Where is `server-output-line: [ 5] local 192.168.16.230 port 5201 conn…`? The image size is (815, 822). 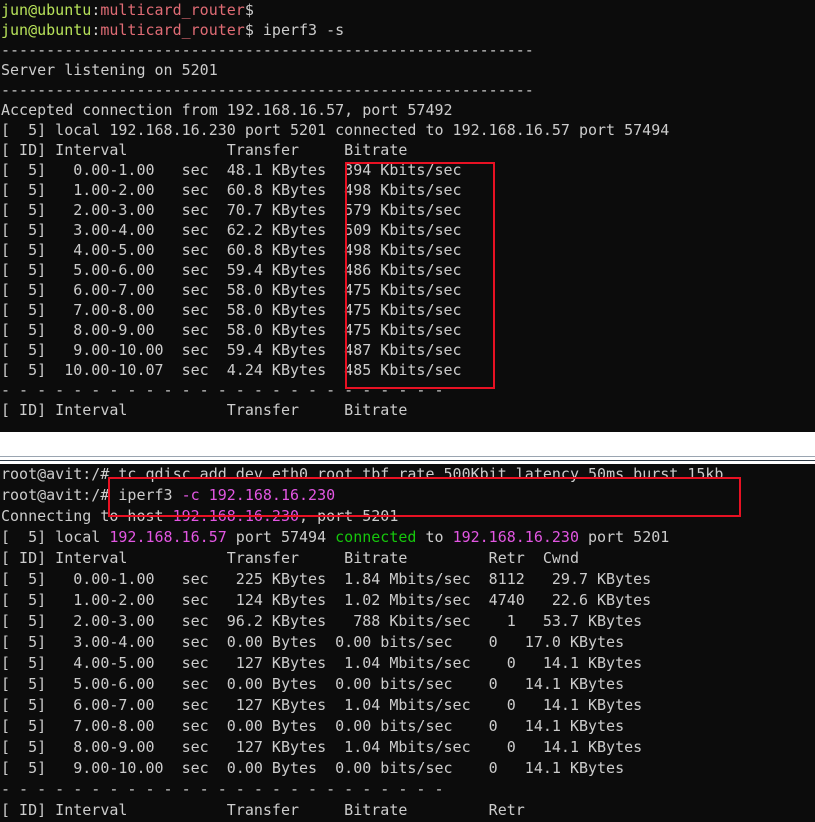
server-output-line: [ 5] local 192.168.16.230 port 5201 conn… is located at coordinates (335, 130).